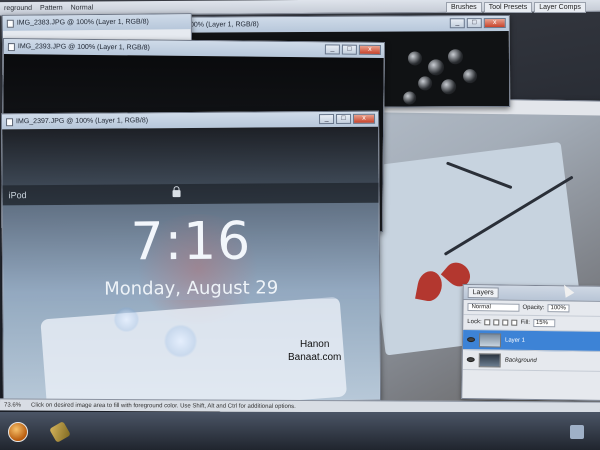 Image resolution: width=600 pixels, height=450 pixels. I want to click on watermark: Hanon Banaat.com, so click(314, 351).